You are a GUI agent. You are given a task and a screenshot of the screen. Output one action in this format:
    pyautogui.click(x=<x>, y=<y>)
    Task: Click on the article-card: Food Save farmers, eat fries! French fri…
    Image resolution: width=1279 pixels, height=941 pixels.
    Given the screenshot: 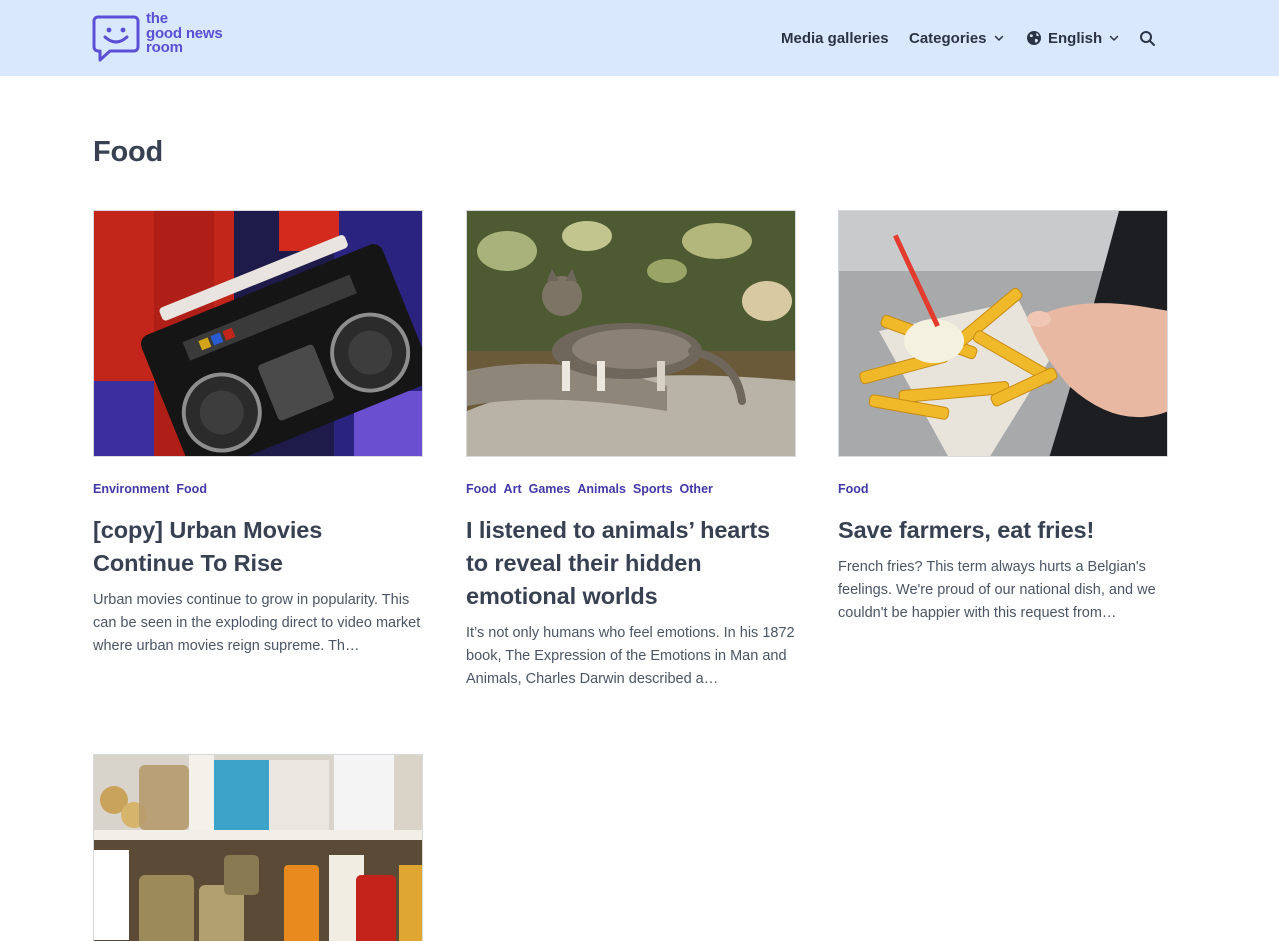 What is the action you would take?
    pyautogui.click(x=1003, y=417)
    